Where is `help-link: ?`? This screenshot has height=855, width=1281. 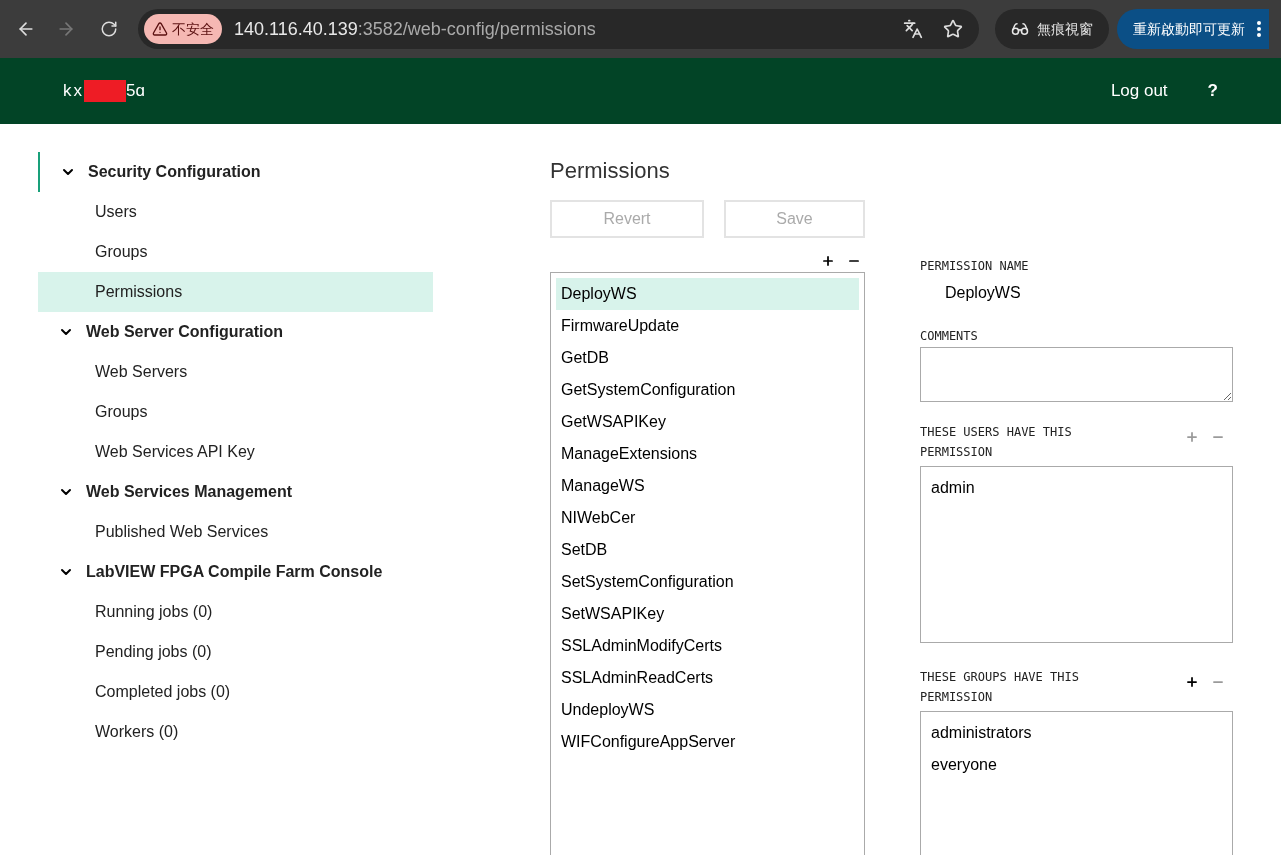
help-link: ? is located at coordinates (1212, 91).